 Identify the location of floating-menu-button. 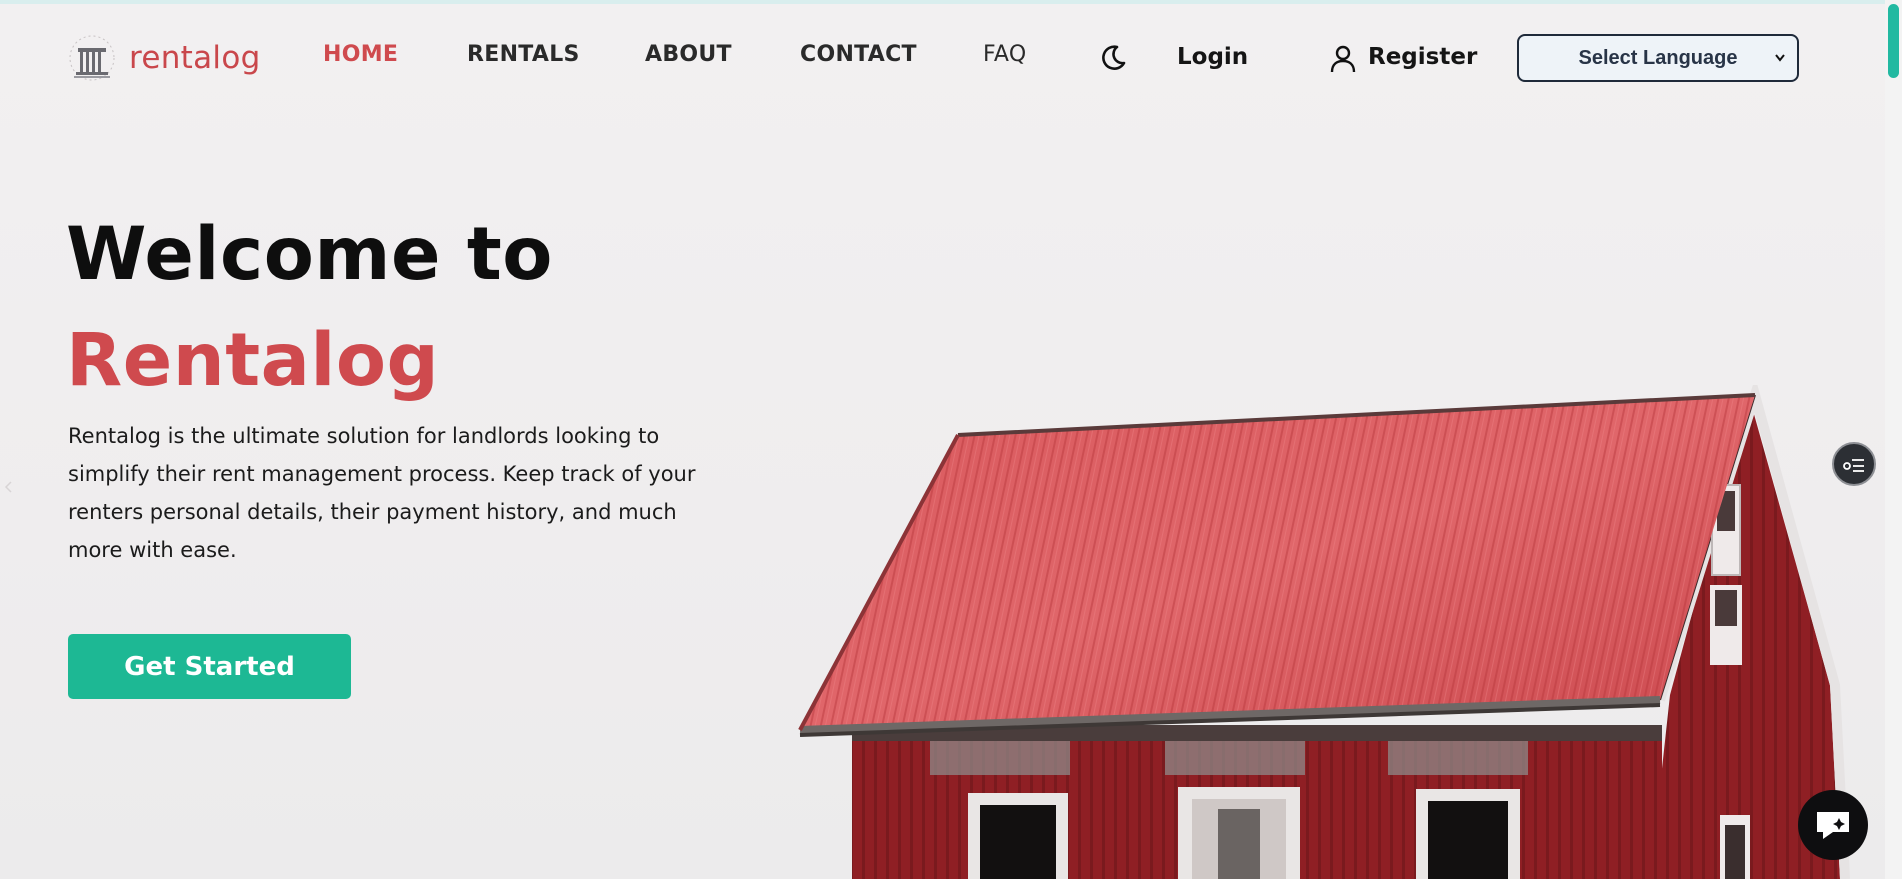
(1854, 464).